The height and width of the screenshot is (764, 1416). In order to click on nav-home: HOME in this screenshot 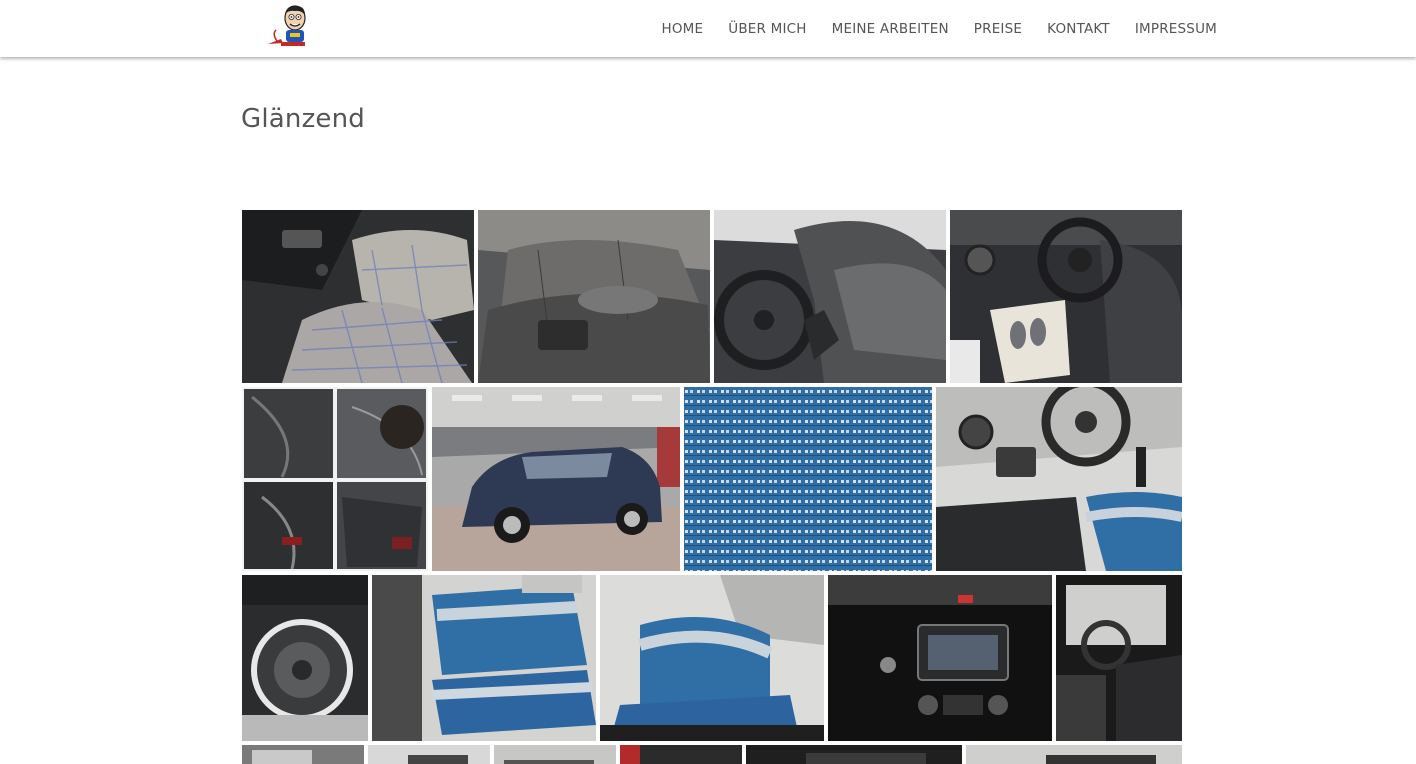, I will do `click(682, 29)`.